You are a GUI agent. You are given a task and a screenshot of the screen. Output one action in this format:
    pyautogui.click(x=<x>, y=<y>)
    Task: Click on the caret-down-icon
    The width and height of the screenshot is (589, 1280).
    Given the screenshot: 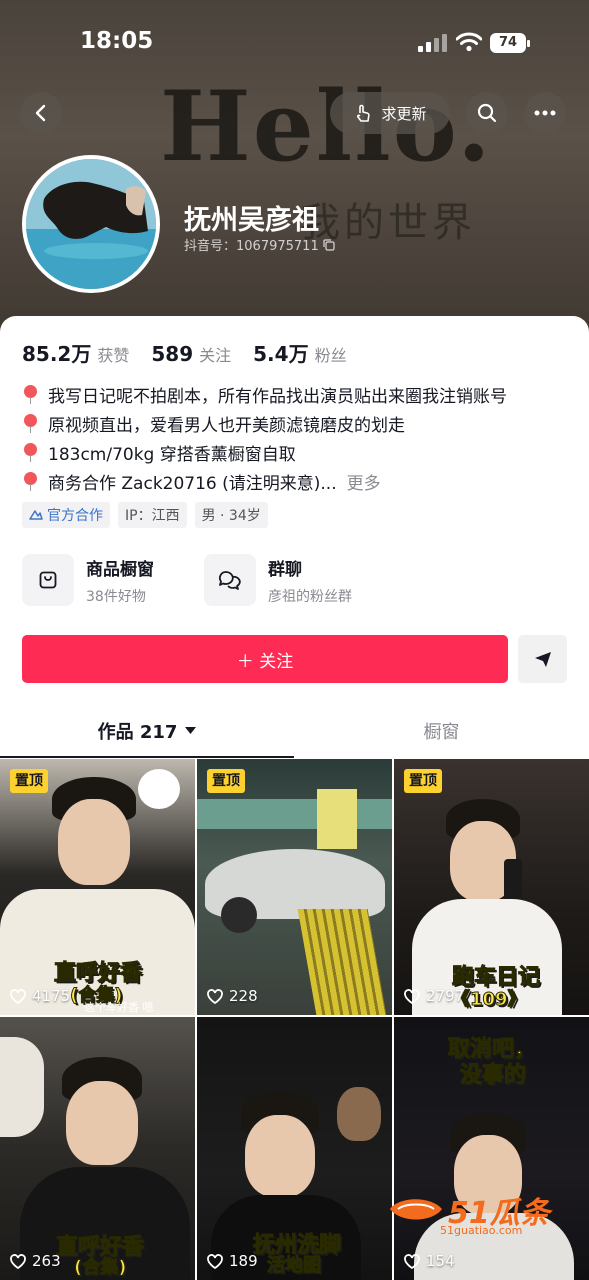 What is the action you would take?
    pyautogui.click(x=191, y=730)
    